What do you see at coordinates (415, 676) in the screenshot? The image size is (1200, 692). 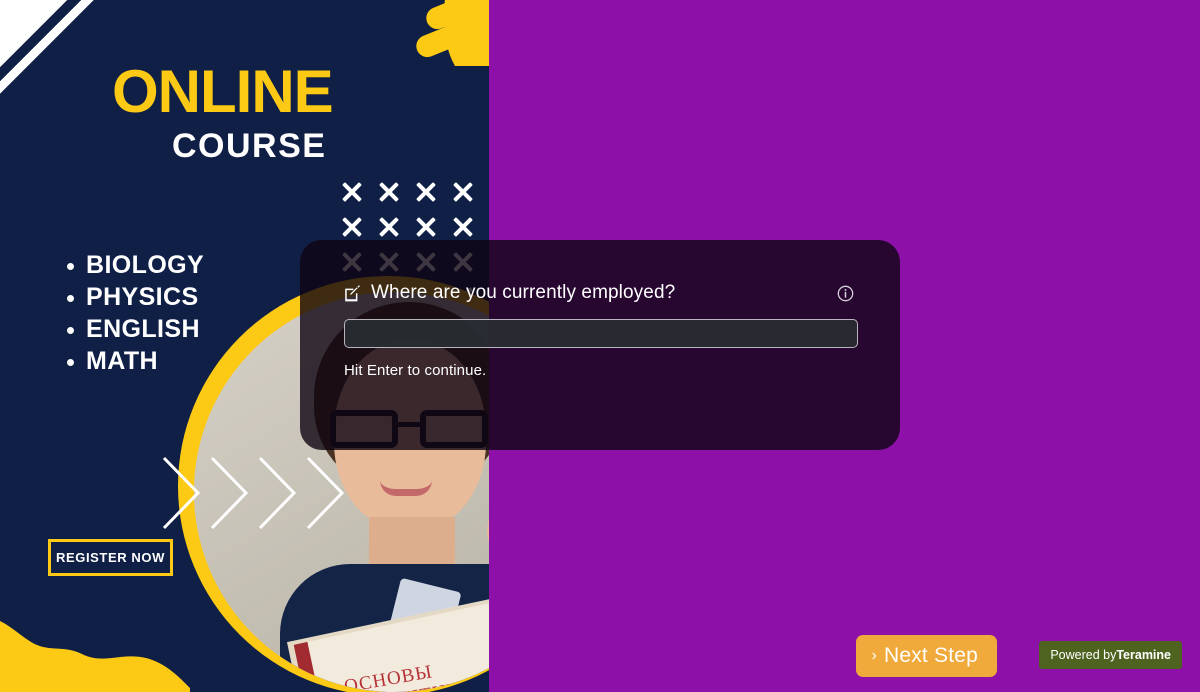 I see `book-title: ОСНОВЫ АНАЛИТИЧЕСКОЙ ХИМИИ` at bounding box center [415, 676].